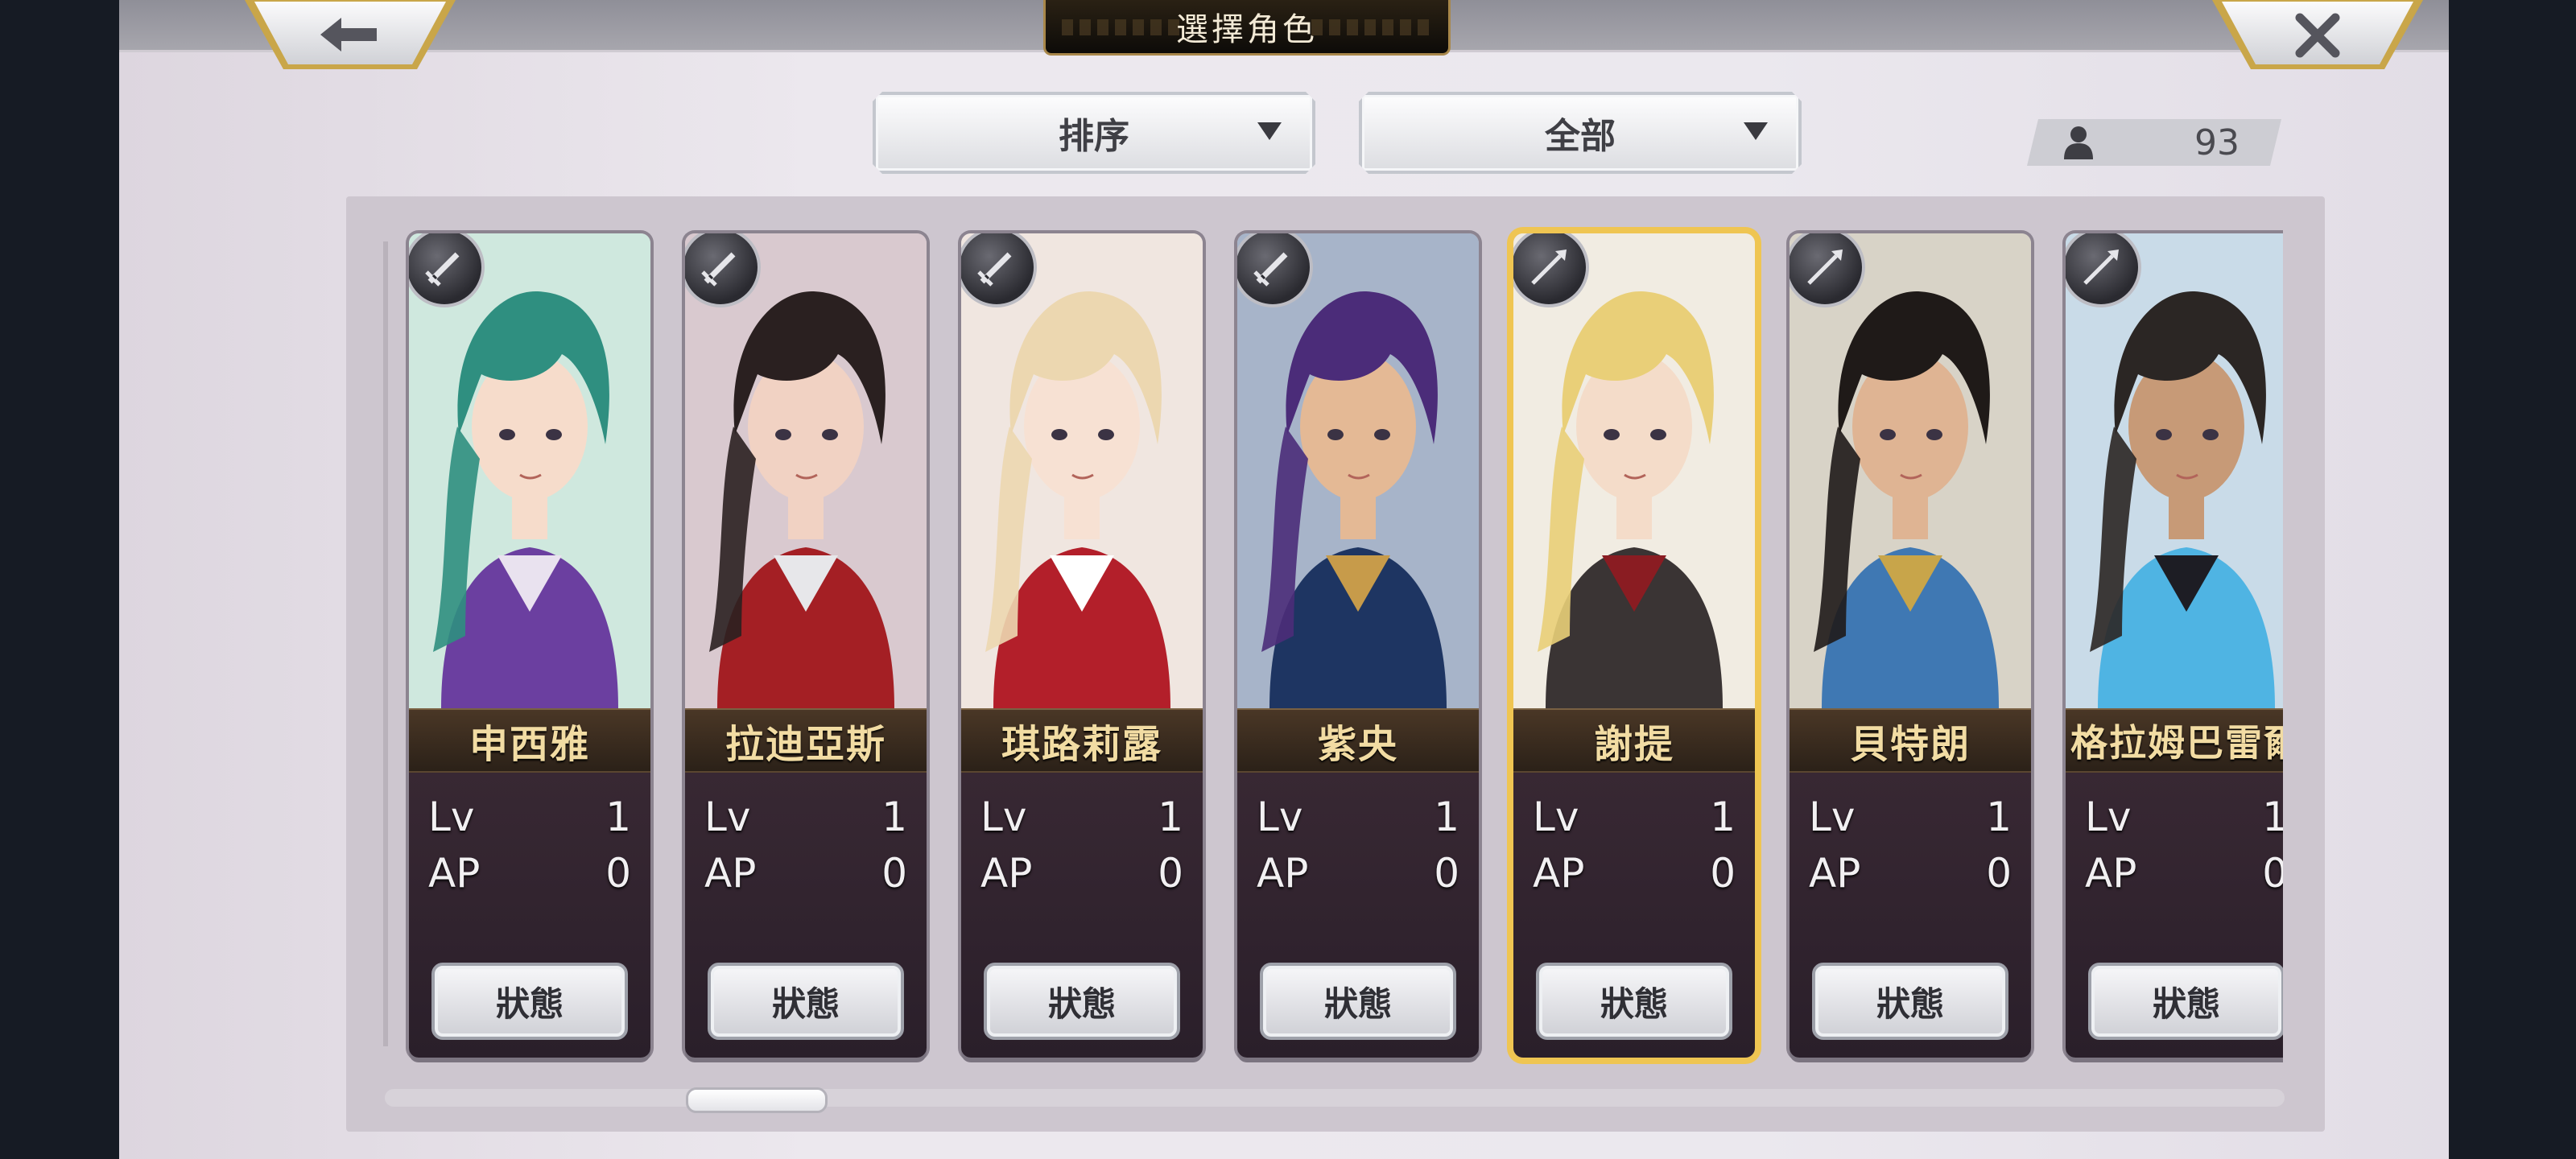  What do you see at coordinates (2078, 142) in the screenshot?
I see `person-icon` at bounding box center [2078, 142].